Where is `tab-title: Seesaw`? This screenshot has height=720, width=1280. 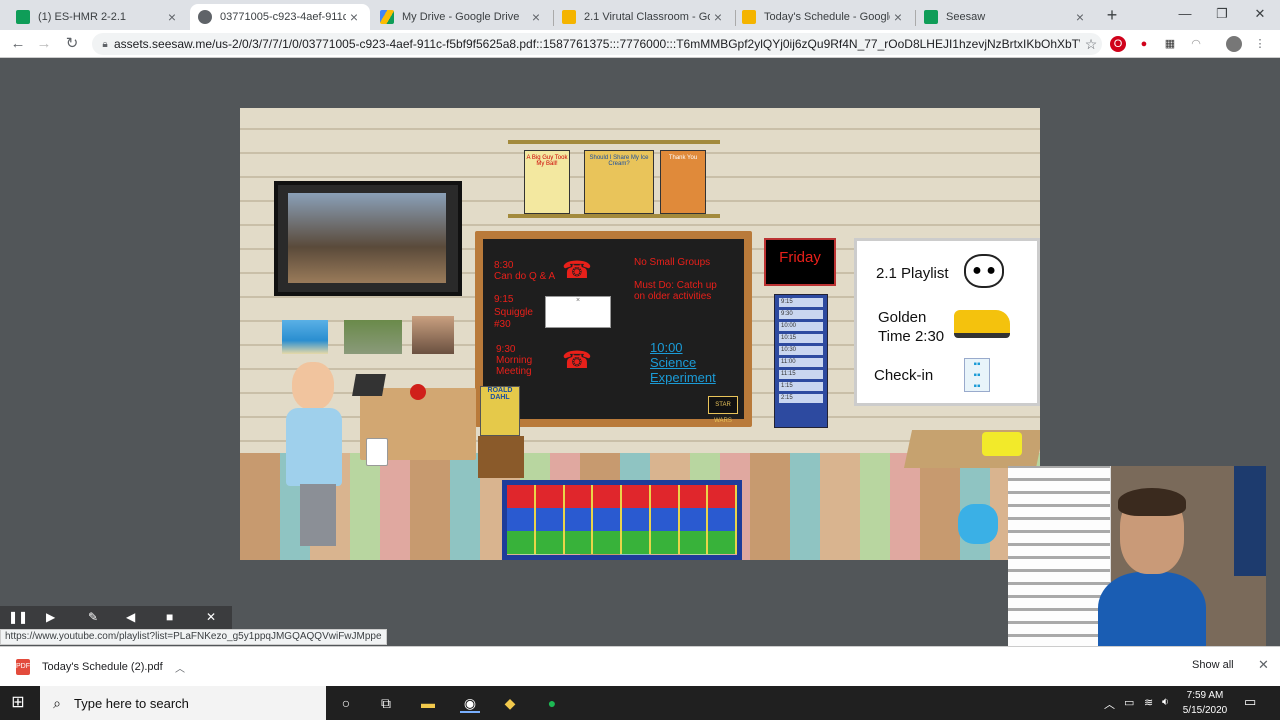 tab-title: Seesaw is located at coordinates (966, 17).